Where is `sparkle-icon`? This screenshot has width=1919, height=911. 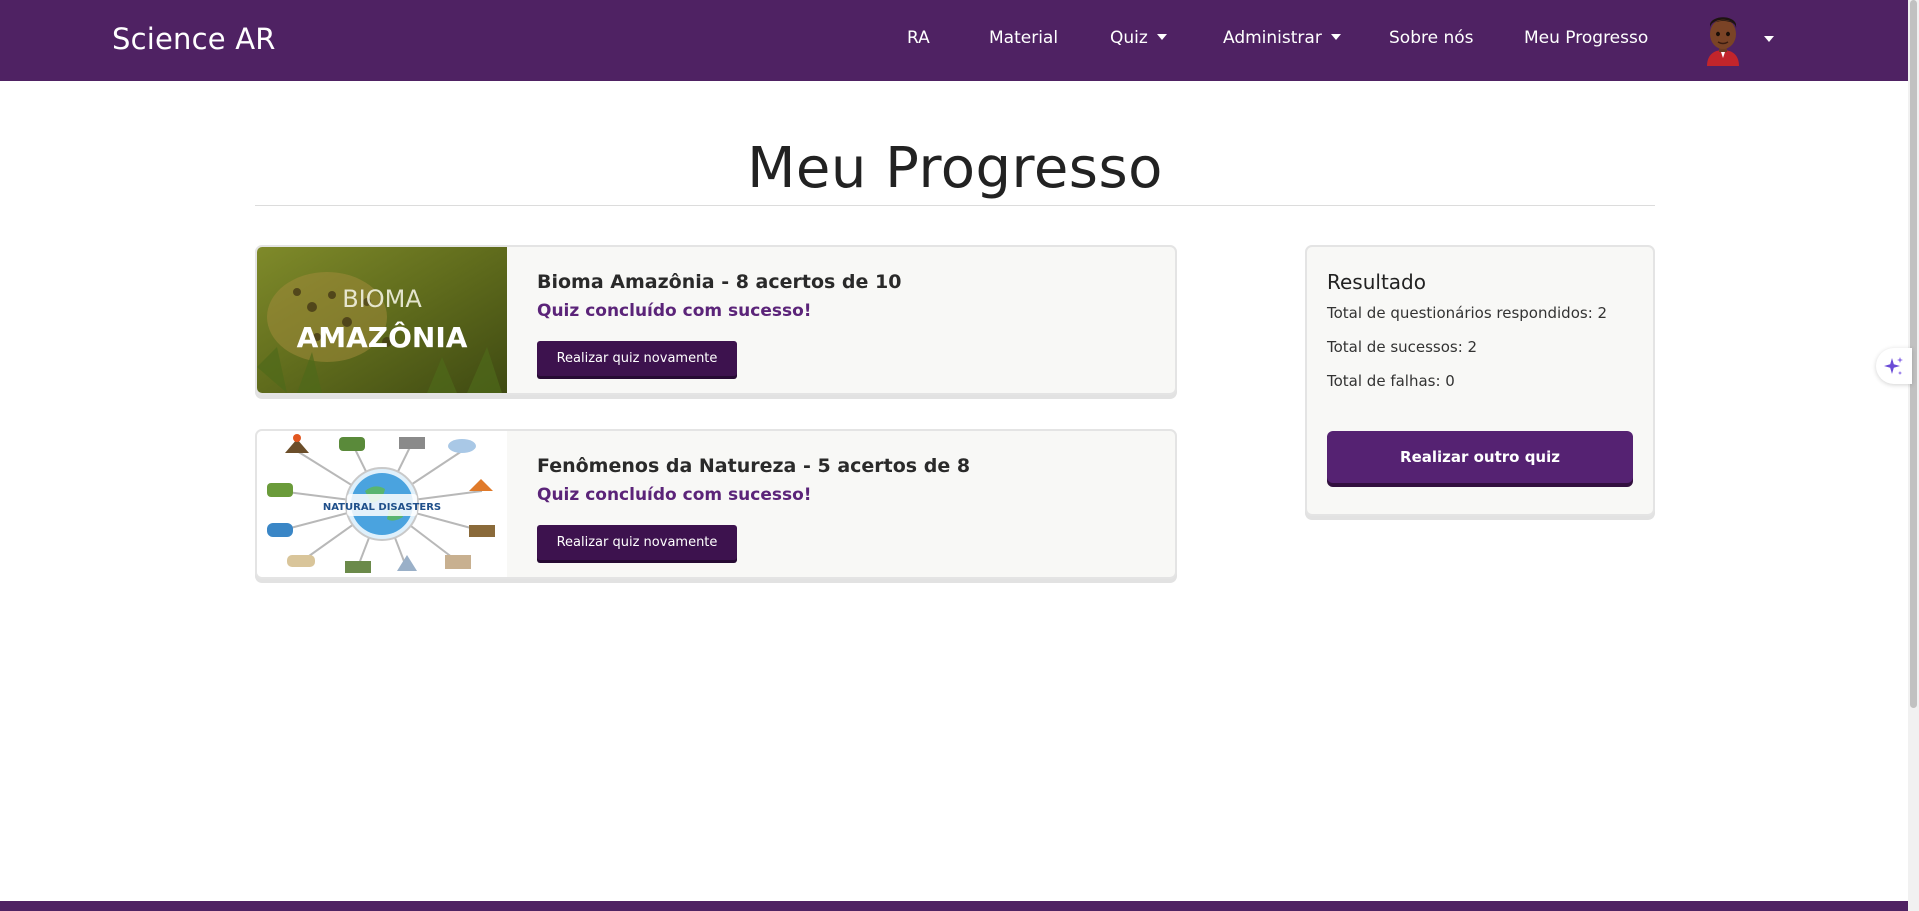 sparkle-icon is located at coordinates (1893, 366).